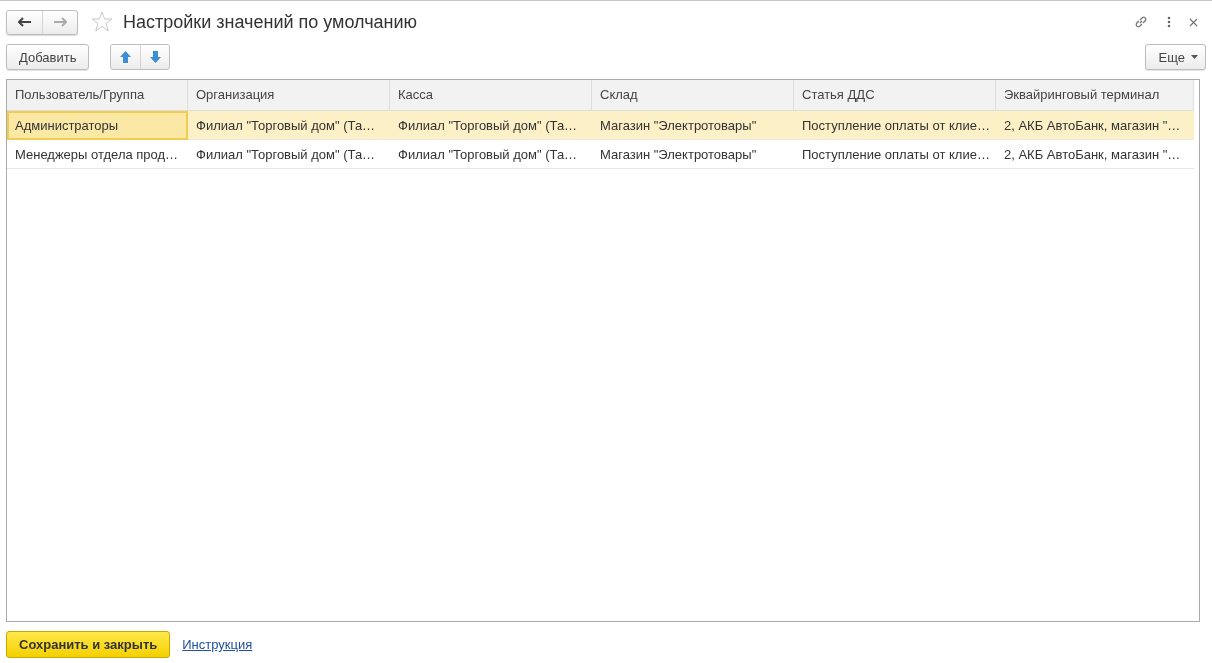 Image resolution: width=1212 pixels, height=663 pixels. Describe the element at coordinates (88, 644) in the screenshot. I see `save-and-close-button: Сохранить и закрыть` at that location.